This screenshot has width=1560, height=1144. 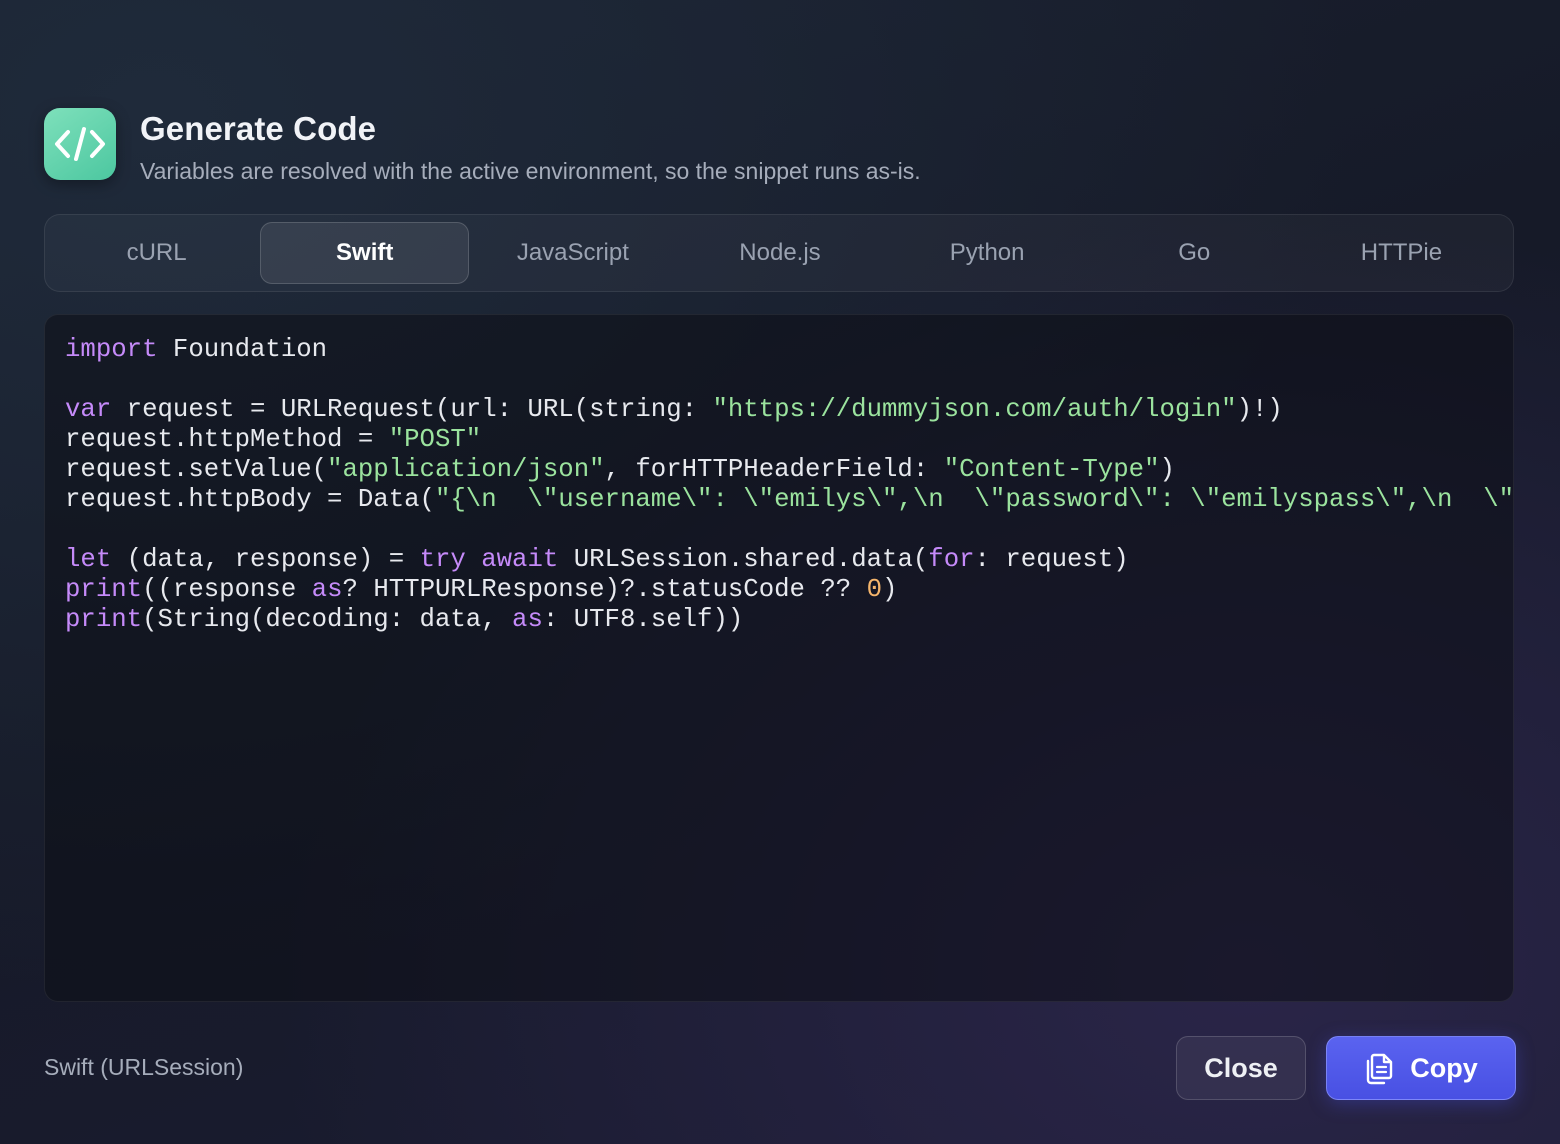 What do you see at coordinates (196, 469) in the screenshot?
I see `code-token: request.setValue(` at bounding box center [196, 469].